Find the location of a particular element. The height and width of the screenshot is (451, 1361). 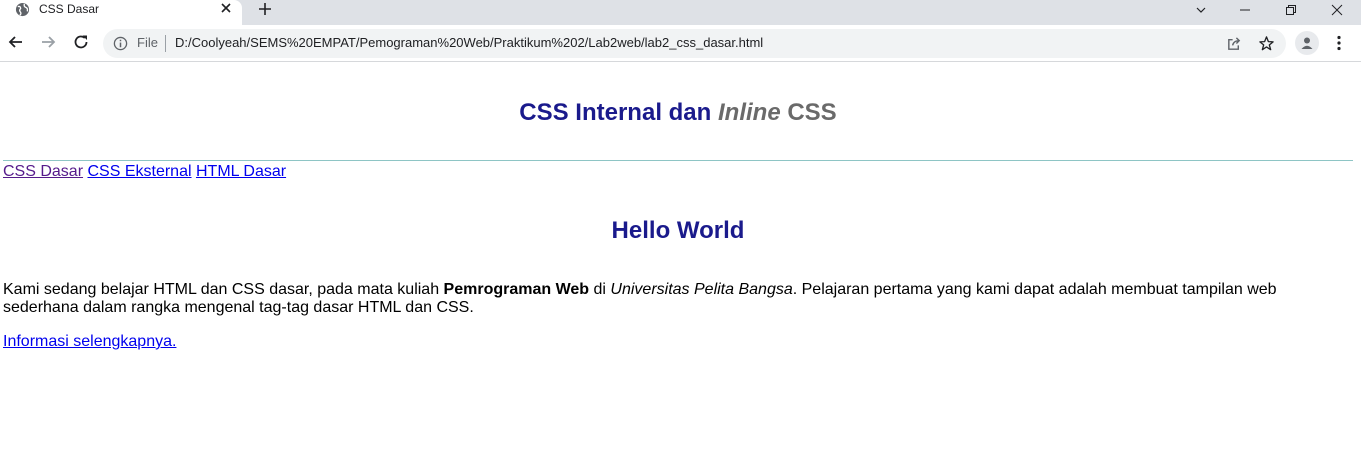

person-icon is located at coordinates (1307, 43).